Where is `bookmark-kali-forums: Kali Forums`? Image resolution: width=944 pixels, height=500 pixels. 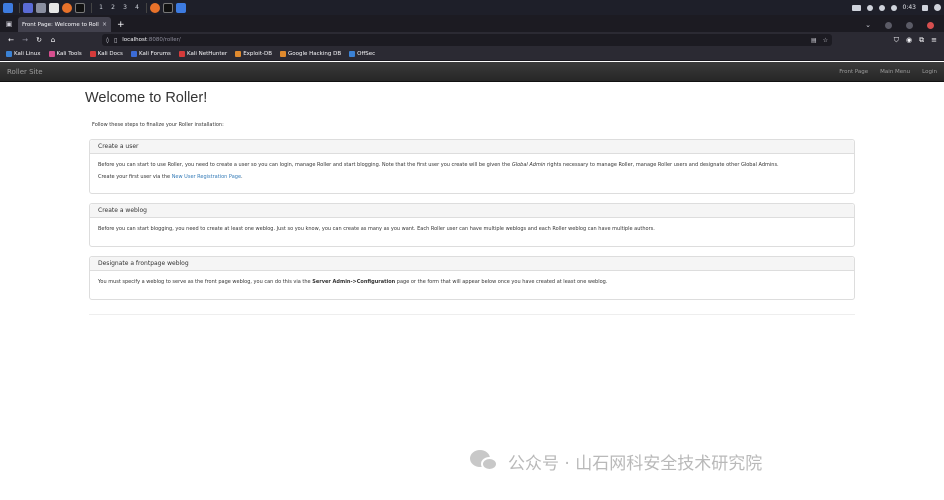 bookmark-kali-forums: Kali Forums is located at coordinates (150, 54).